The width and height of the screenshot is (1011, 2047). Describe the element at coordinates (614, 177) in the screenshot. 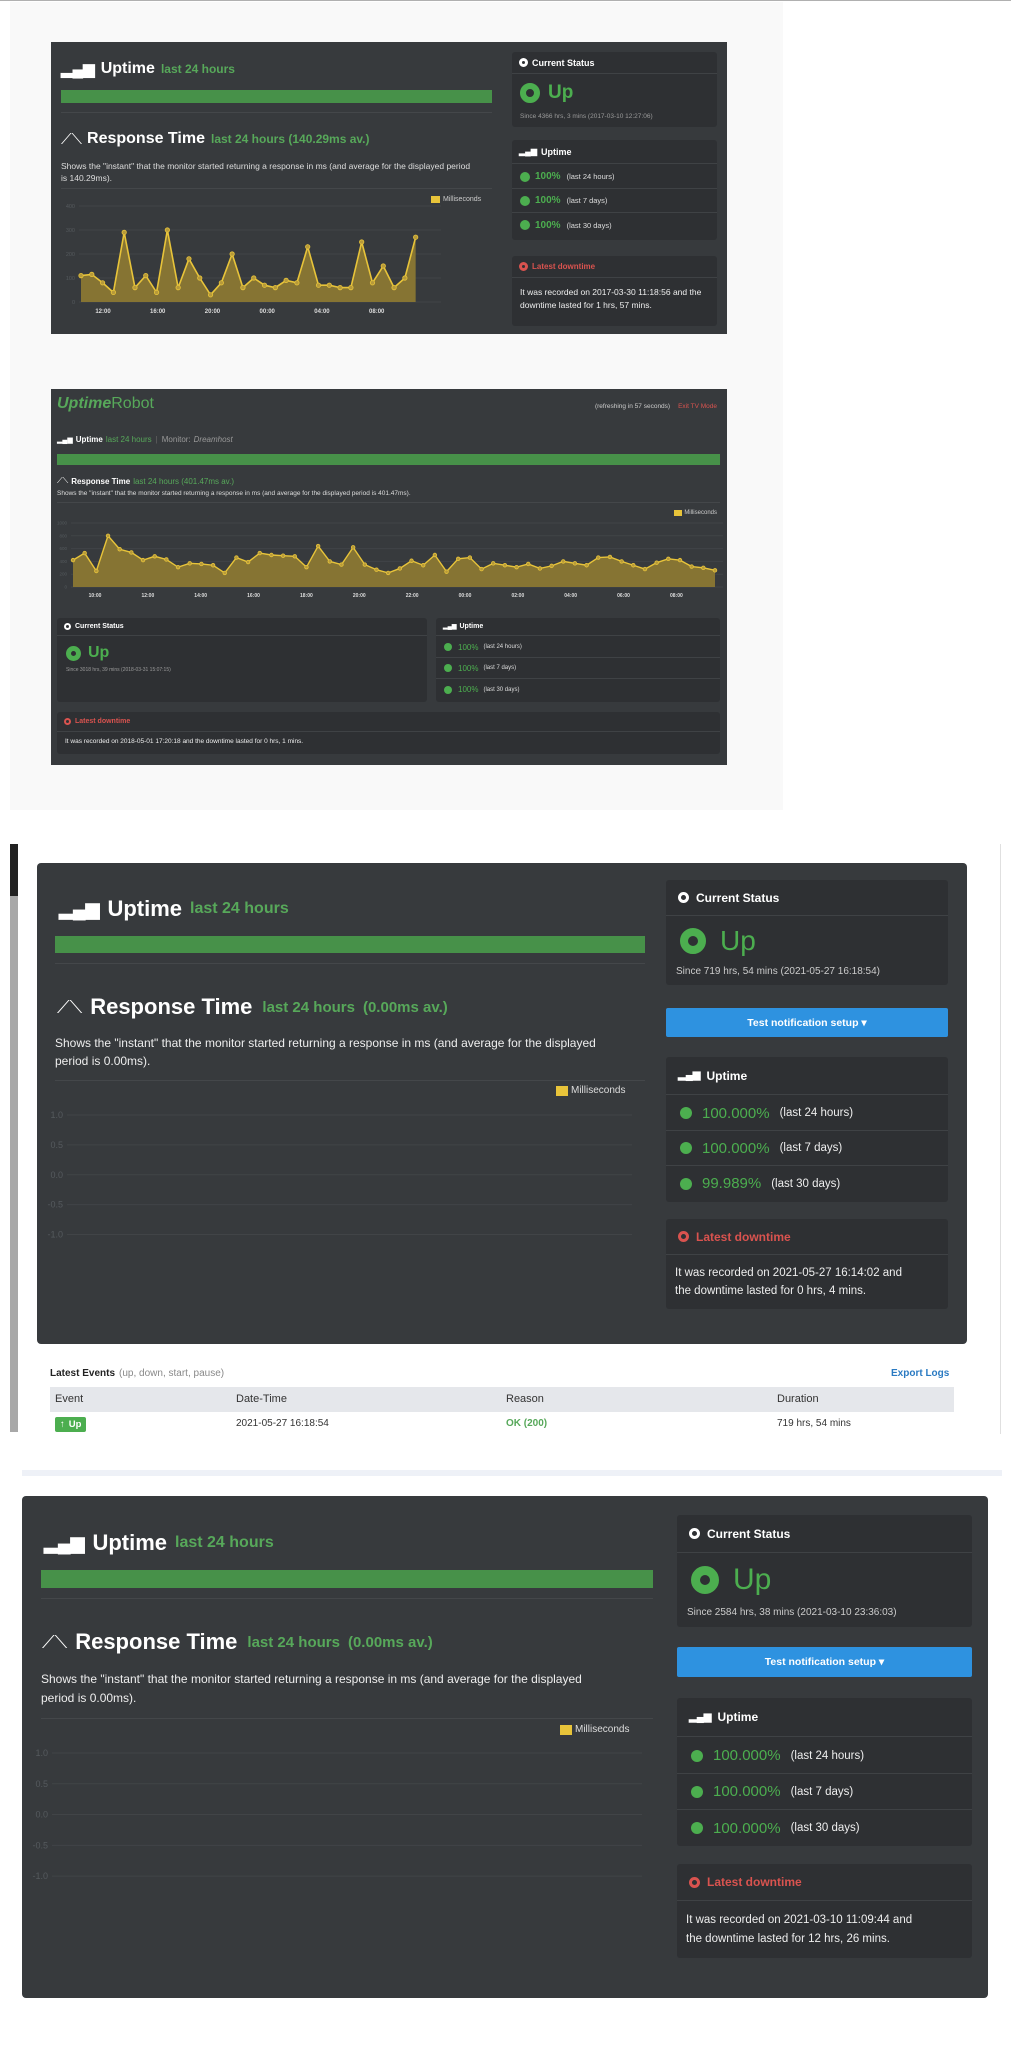

I see `uptime-row: 100% (last 24 hours)` at that location.